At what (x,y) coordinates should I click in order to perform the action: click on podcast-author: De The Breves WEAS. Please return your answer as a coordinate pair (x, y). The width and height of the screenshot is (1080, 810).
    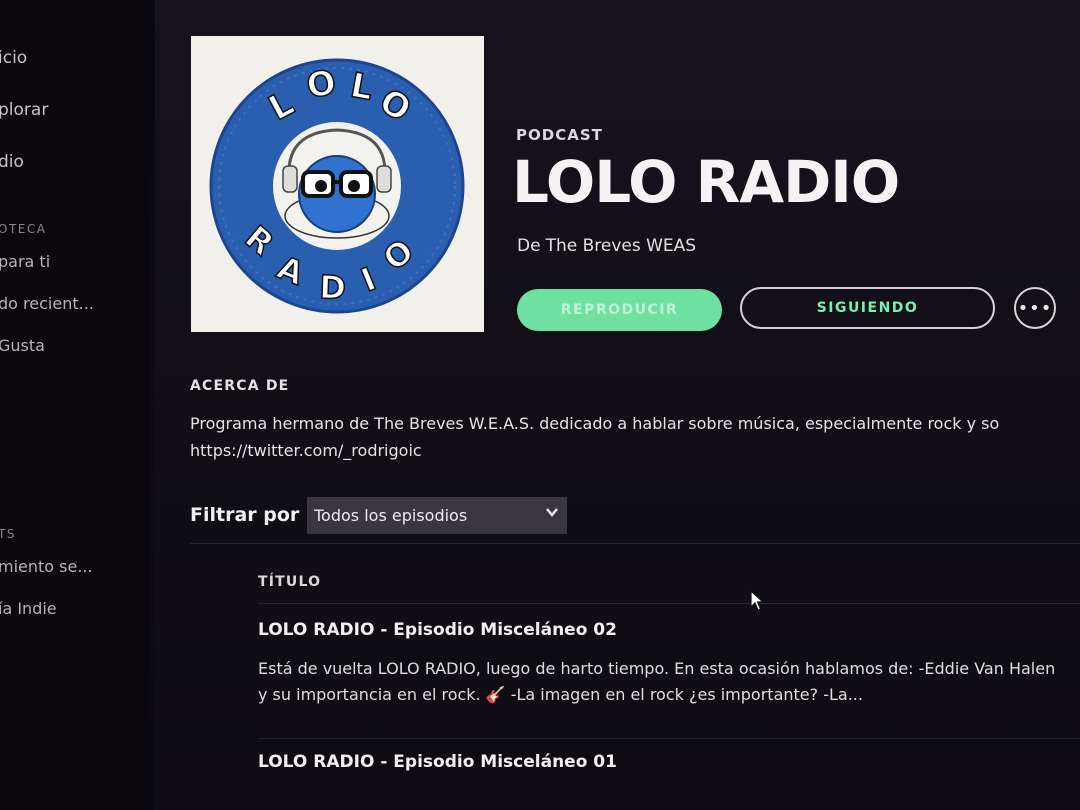
    Looking at the image, I should click on (606, 246).